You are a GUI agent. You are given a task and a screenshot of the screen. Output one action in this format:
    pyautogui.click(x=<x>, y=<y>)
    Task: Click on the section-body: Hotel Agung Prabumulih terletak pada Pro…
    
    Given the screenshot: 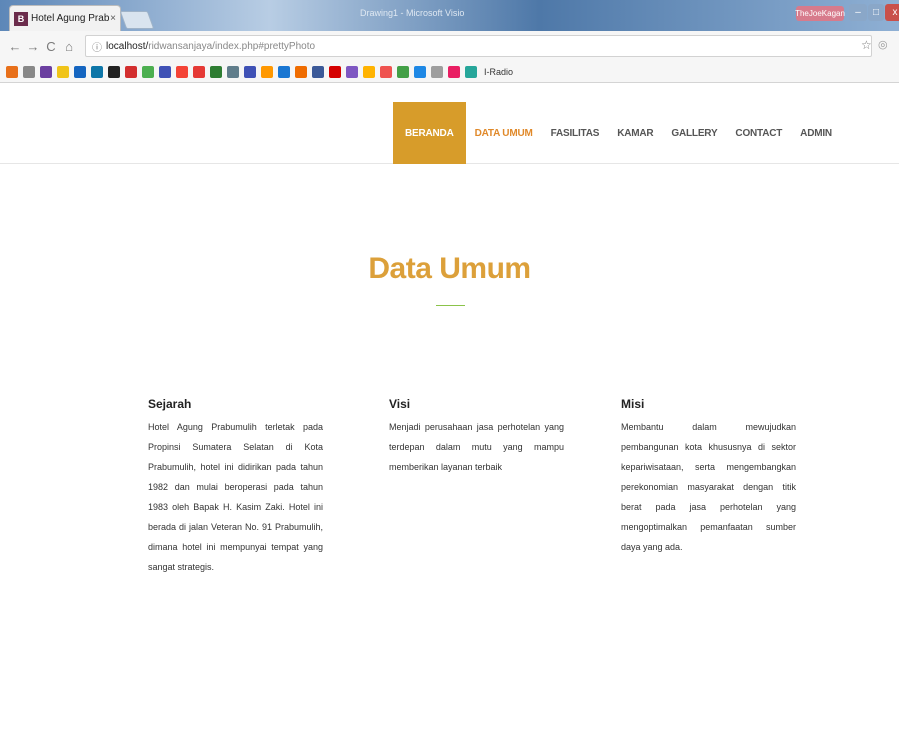 What is the action you would take?
    pyautogui.click(x=235, y=497)
    